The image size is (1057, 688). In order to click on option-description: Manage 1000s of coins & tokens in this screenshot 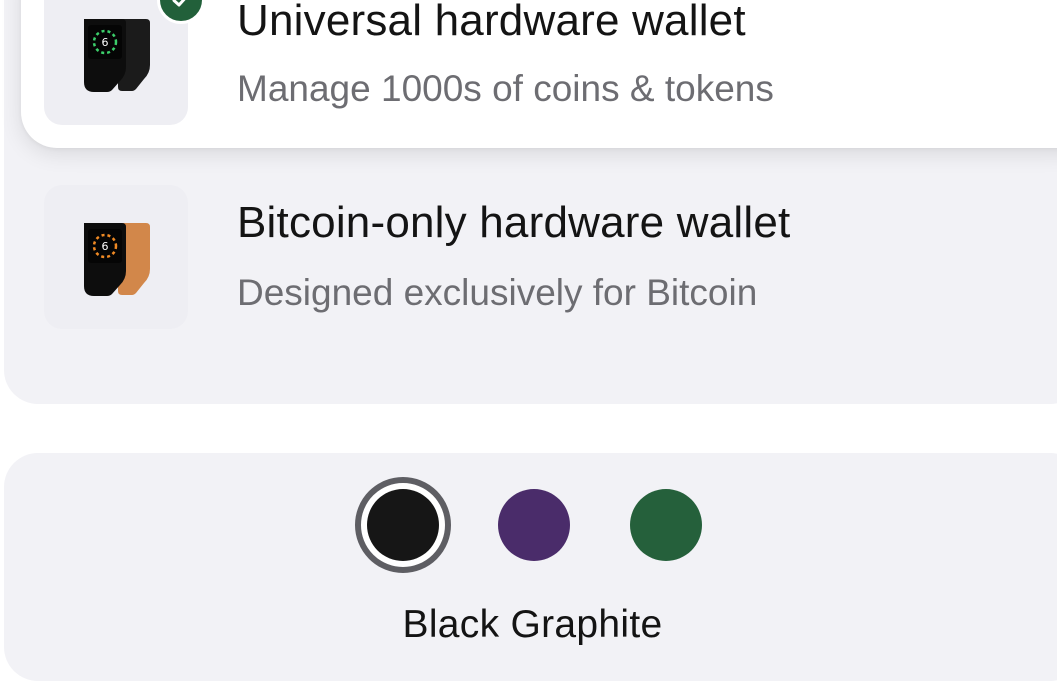, I will do `click(505, 88)`.